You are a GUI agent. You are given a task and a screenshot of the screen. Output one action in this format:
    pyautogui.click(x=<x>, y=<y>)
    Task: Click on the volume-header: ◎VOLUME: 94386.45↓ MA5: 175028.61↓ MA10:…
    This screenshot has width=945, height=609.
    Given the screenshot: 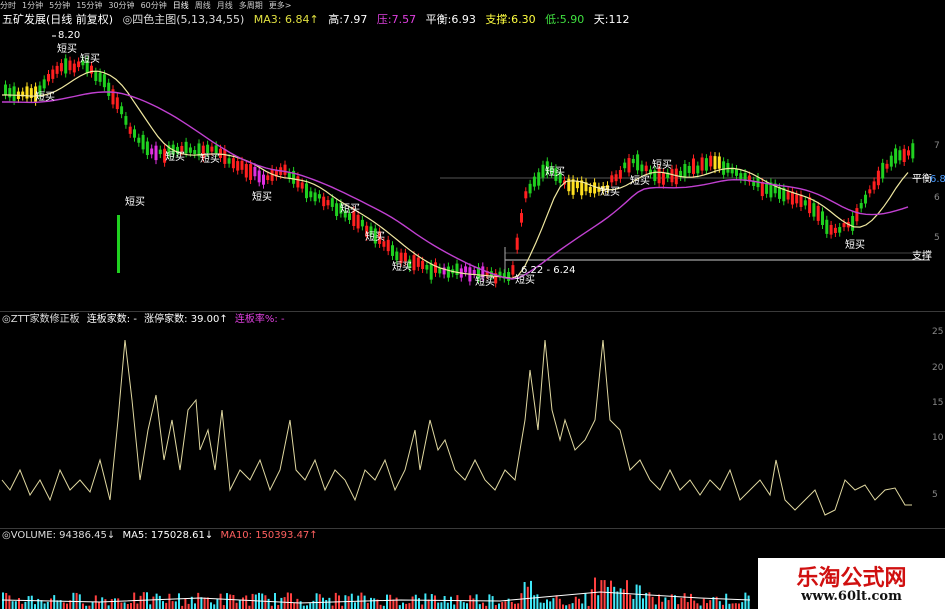 What is the action you would take?
    pyautogui.click(x=352, y=536)
    